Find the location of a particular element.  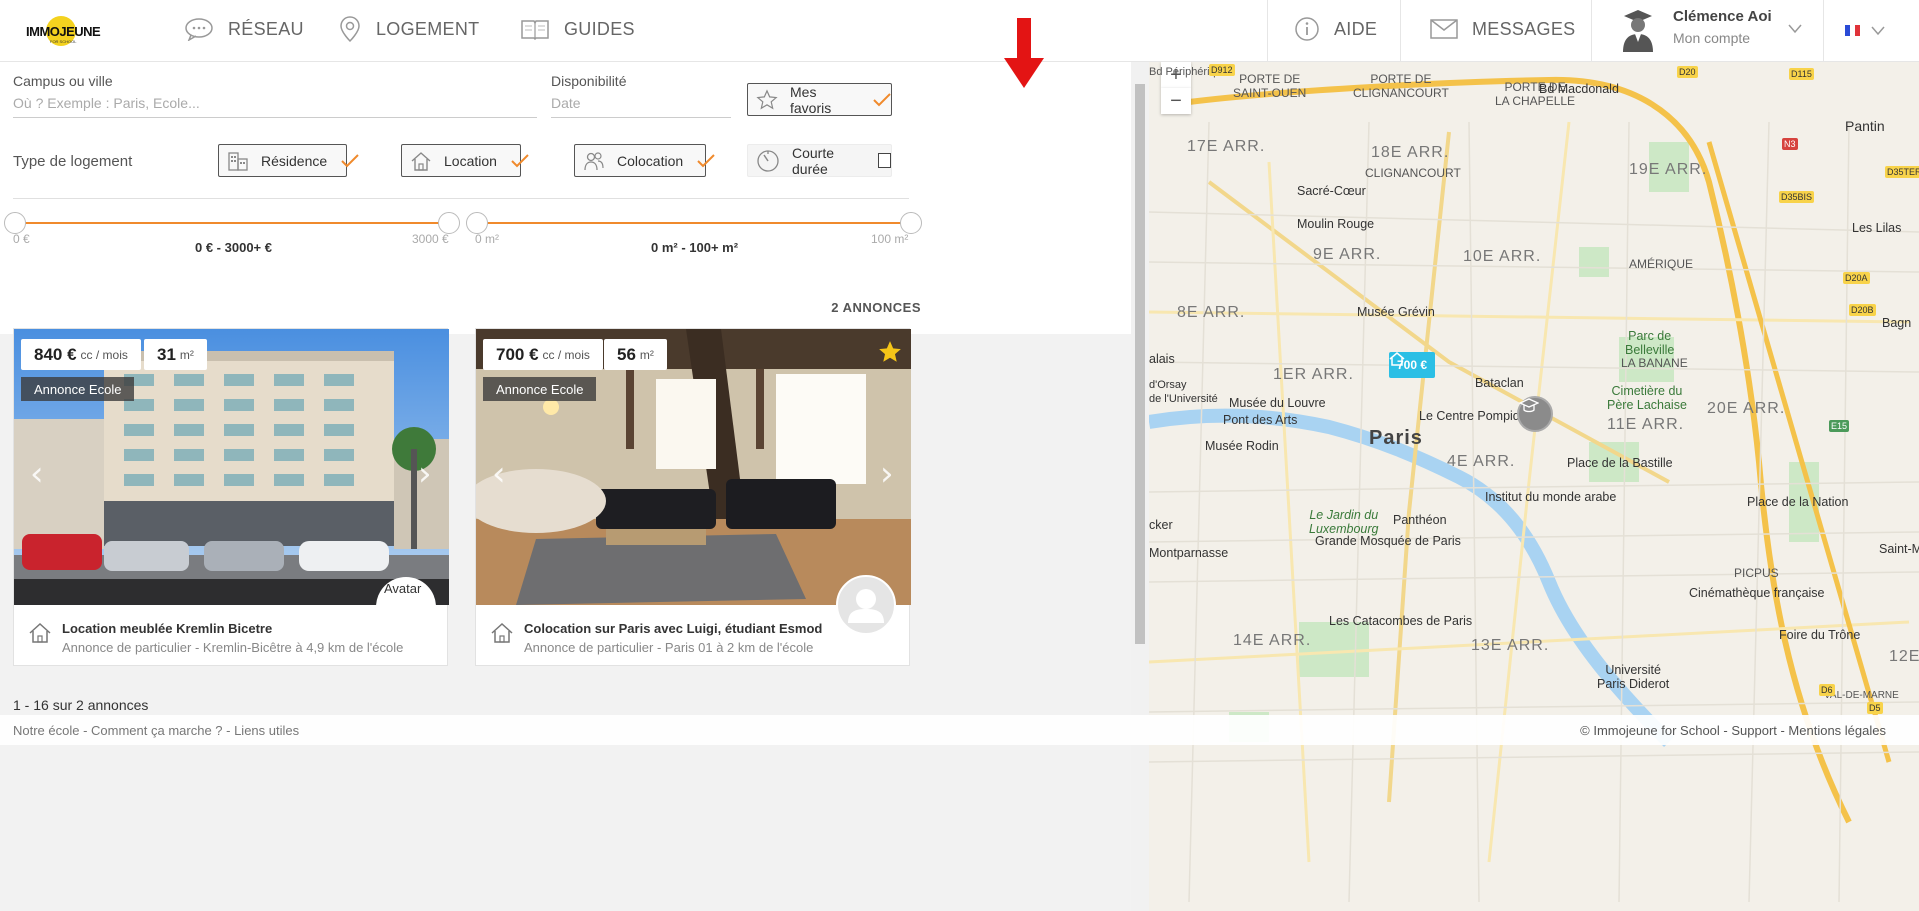

map-label: VAL-DE-MARNE is located at coordinates (1861, 695).